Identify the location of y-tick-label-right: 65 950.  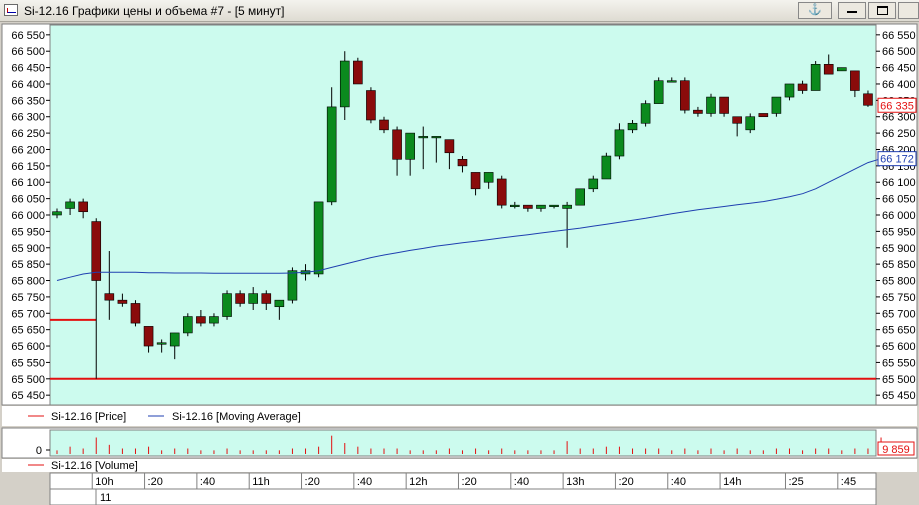
(899, 232).